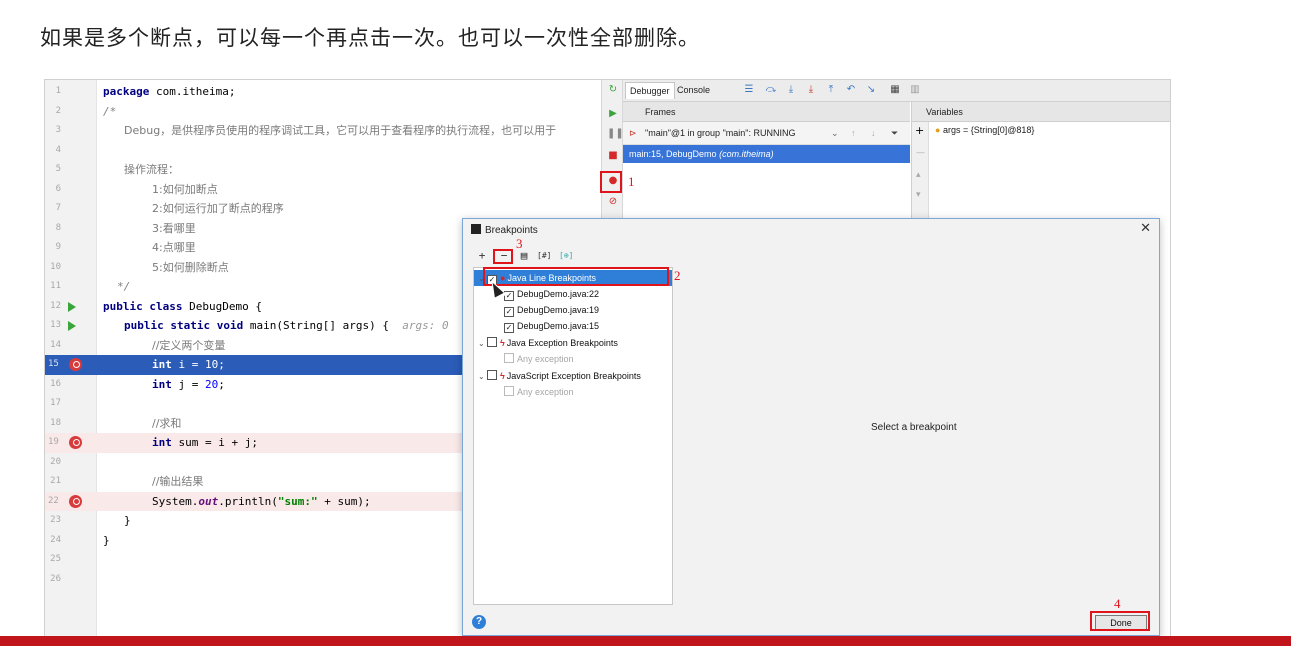 This screenshot has height=646, width=1291. What do you see at coordinates (566, 256) in the screenshot?
I see `group-by-package-icon: [⊕]` at bounding box center [566, 256].